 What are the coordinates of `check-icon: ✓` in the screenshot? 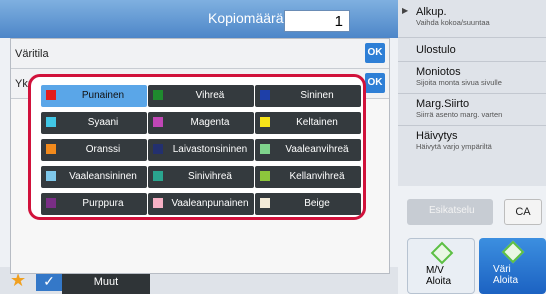 It's located at (49, 281).